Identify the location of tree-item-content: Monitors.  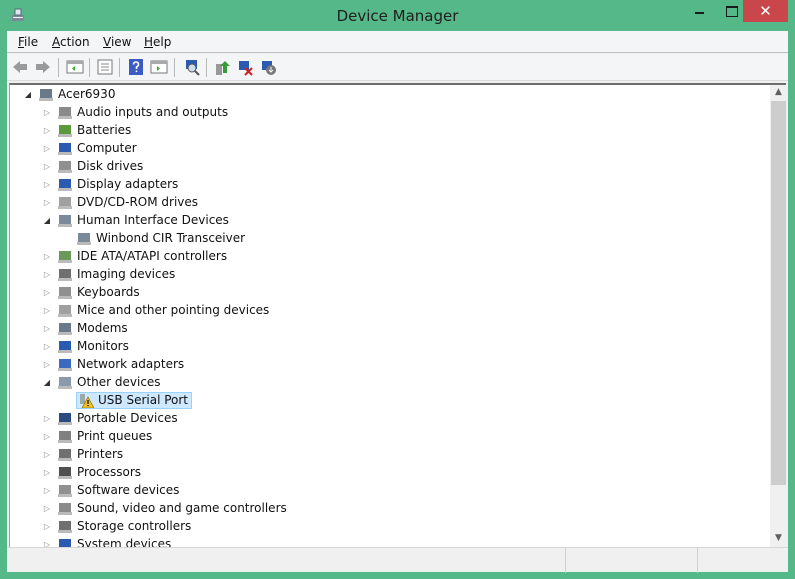
(93, 346).